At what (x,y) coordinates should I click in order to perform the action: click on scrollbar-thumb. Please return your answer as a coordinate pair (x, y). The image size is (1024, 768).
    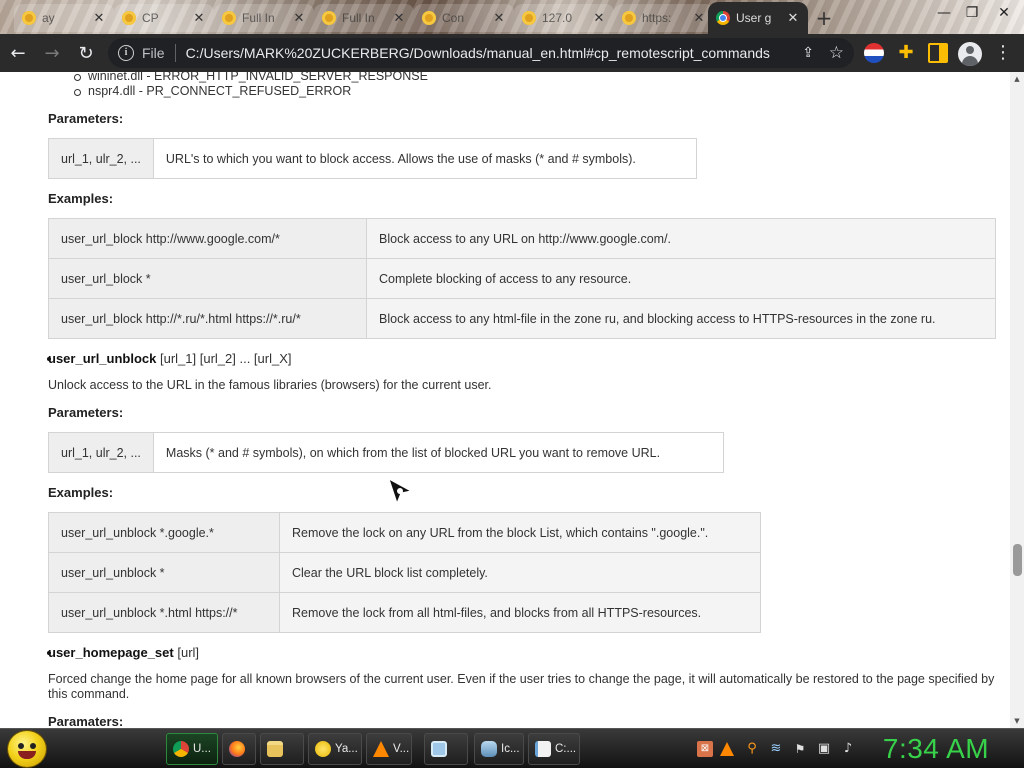
    Looking at the image, I should click on (1017, 560).